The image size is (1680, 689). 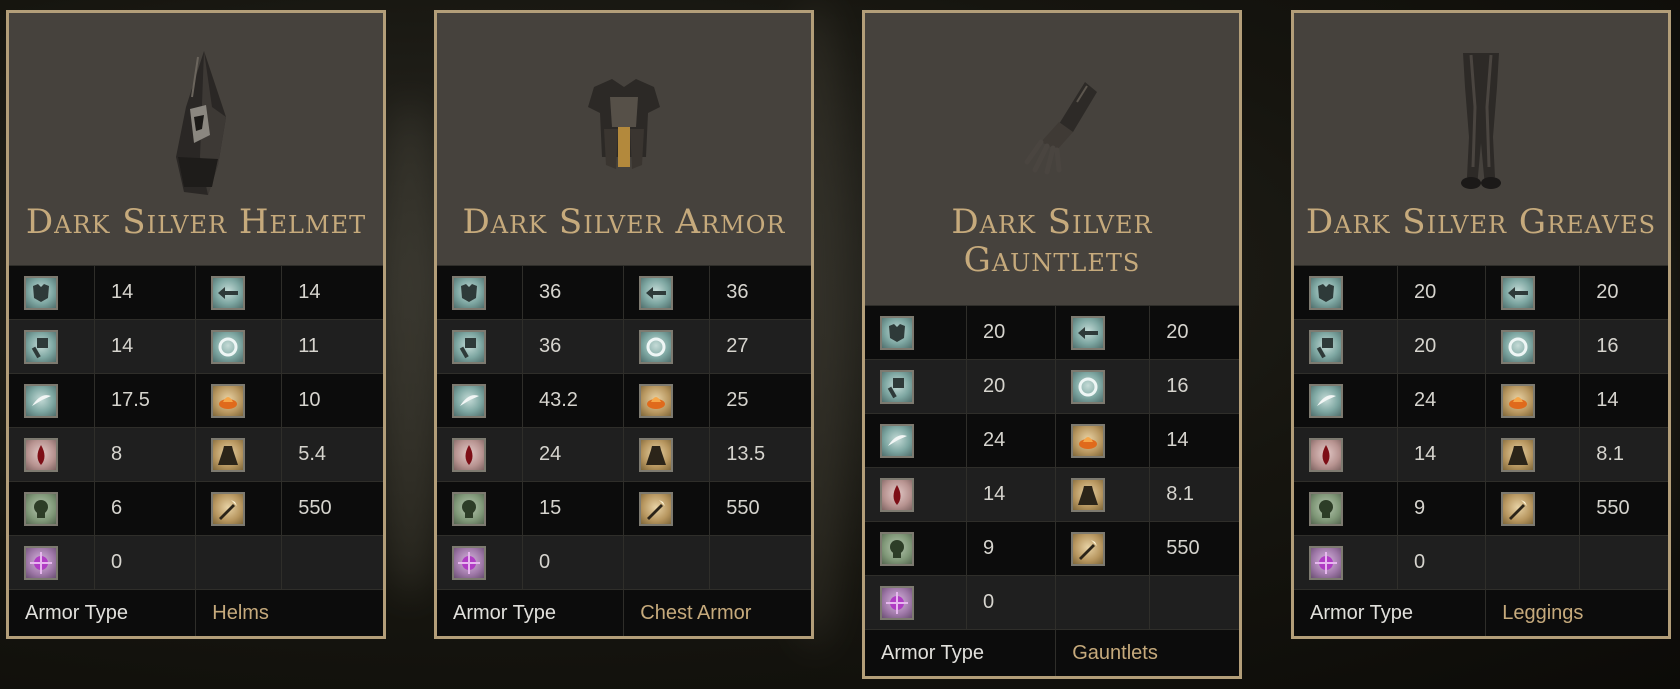 I want to click on gauntlets-image, so click(x=1052, y=122).